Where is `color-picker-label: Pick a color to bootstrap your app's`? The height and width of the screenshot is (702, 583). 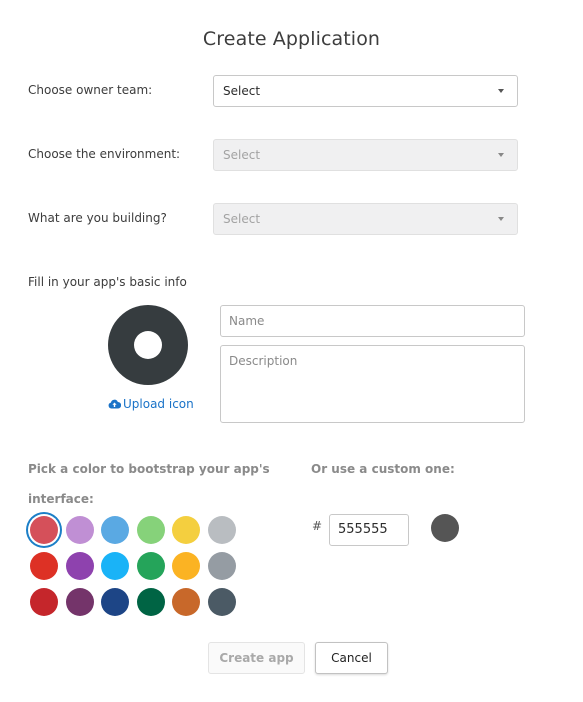
color-picker-label: Pick a color to bootstrap your app's is located at coordinates (149, 469).